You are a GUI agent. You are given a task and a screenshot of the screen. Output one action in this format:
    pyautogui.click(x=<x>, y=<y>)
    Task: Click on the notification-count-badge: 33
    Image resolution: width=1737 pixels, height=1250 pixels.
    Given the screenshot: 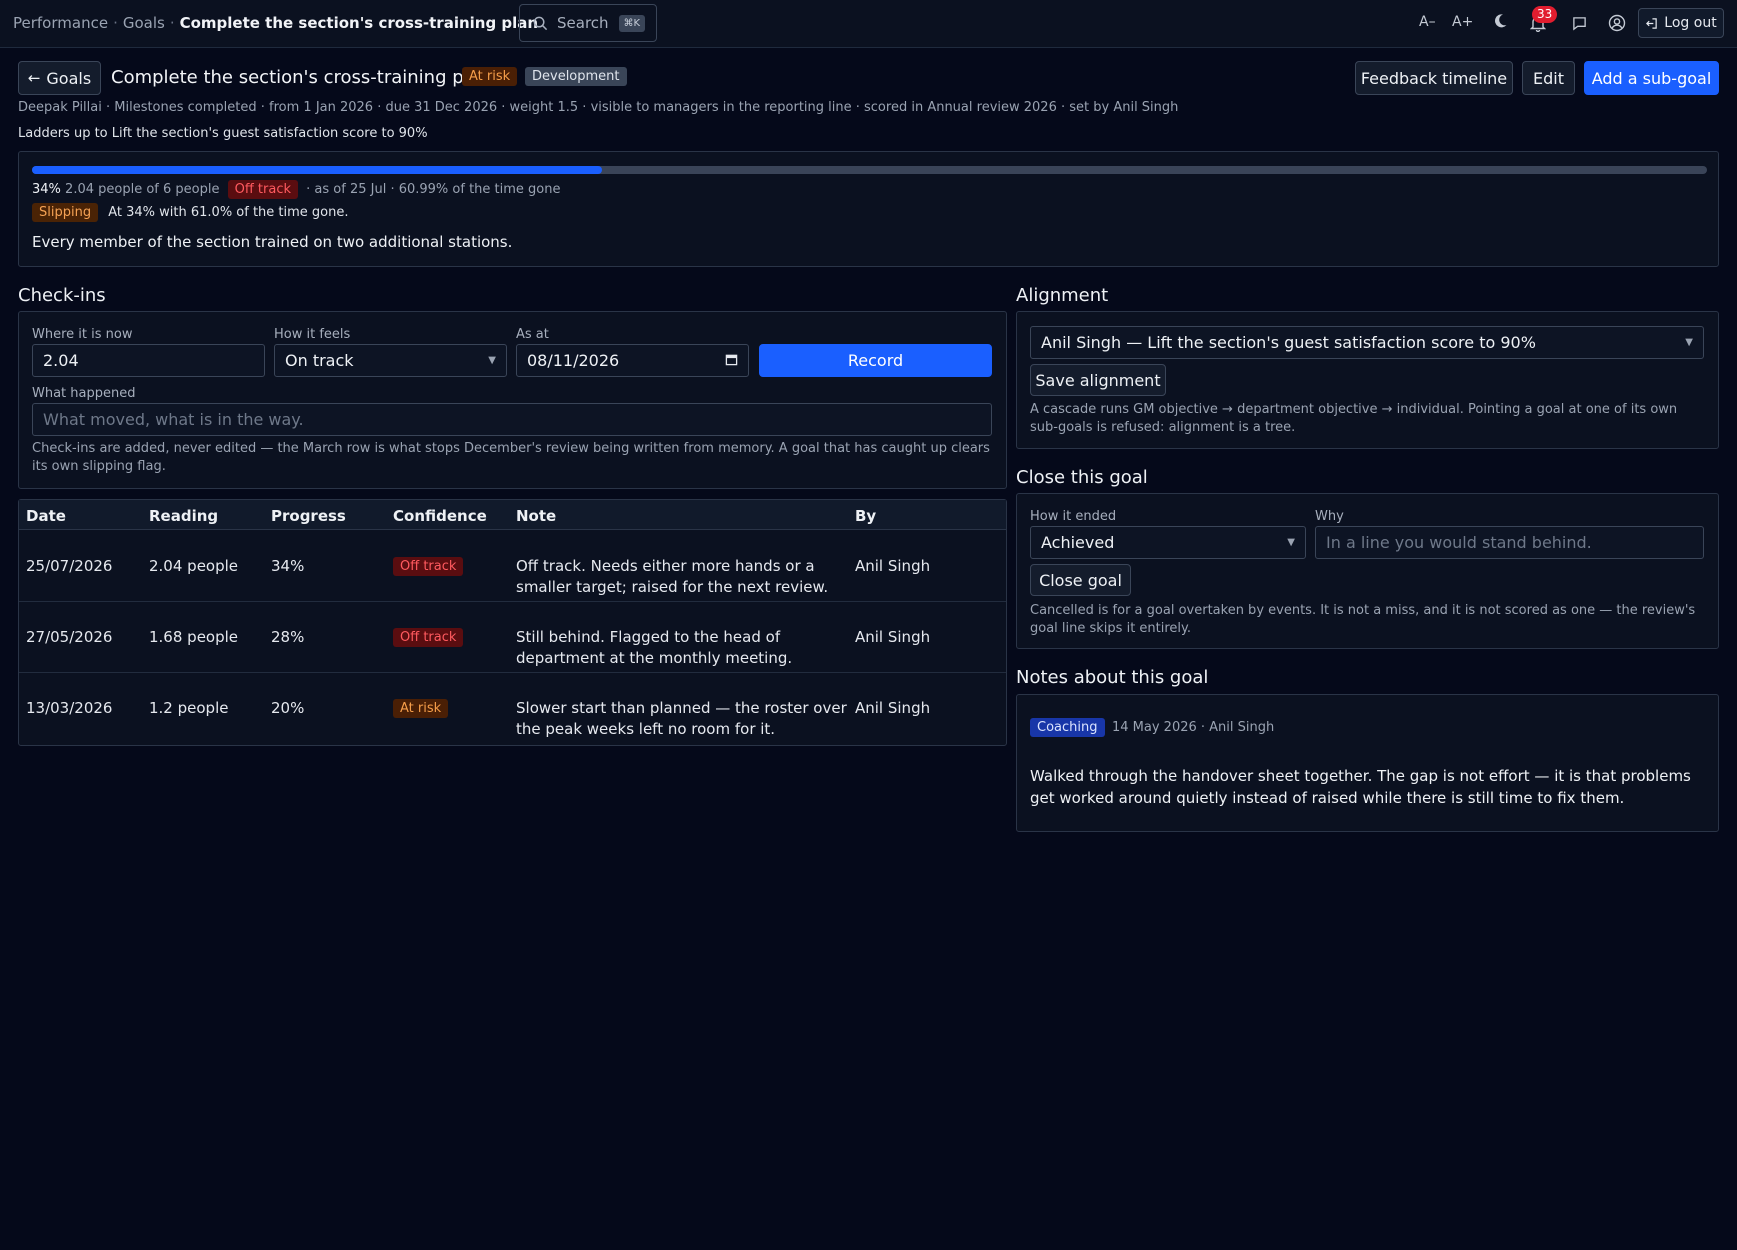 What is the action you would take?
    pyautogui.click(x=1545, y=14)
    